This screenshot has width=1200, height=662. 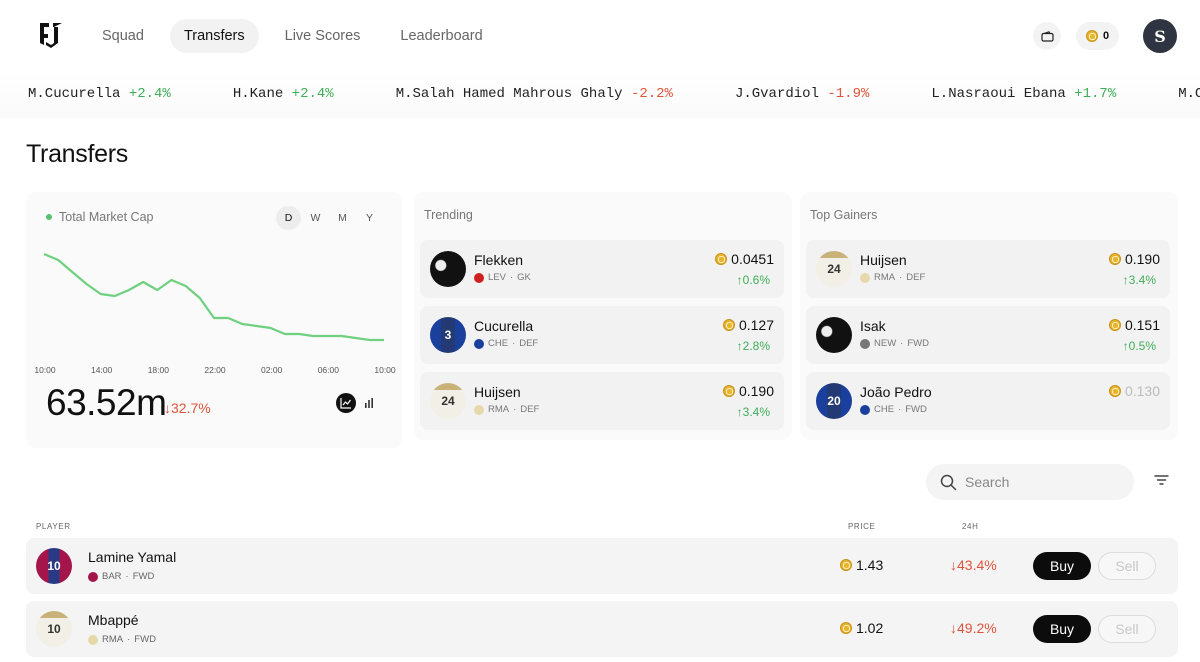 I want to click on nav-transfers: Transfers, so click(x=214, y=36).